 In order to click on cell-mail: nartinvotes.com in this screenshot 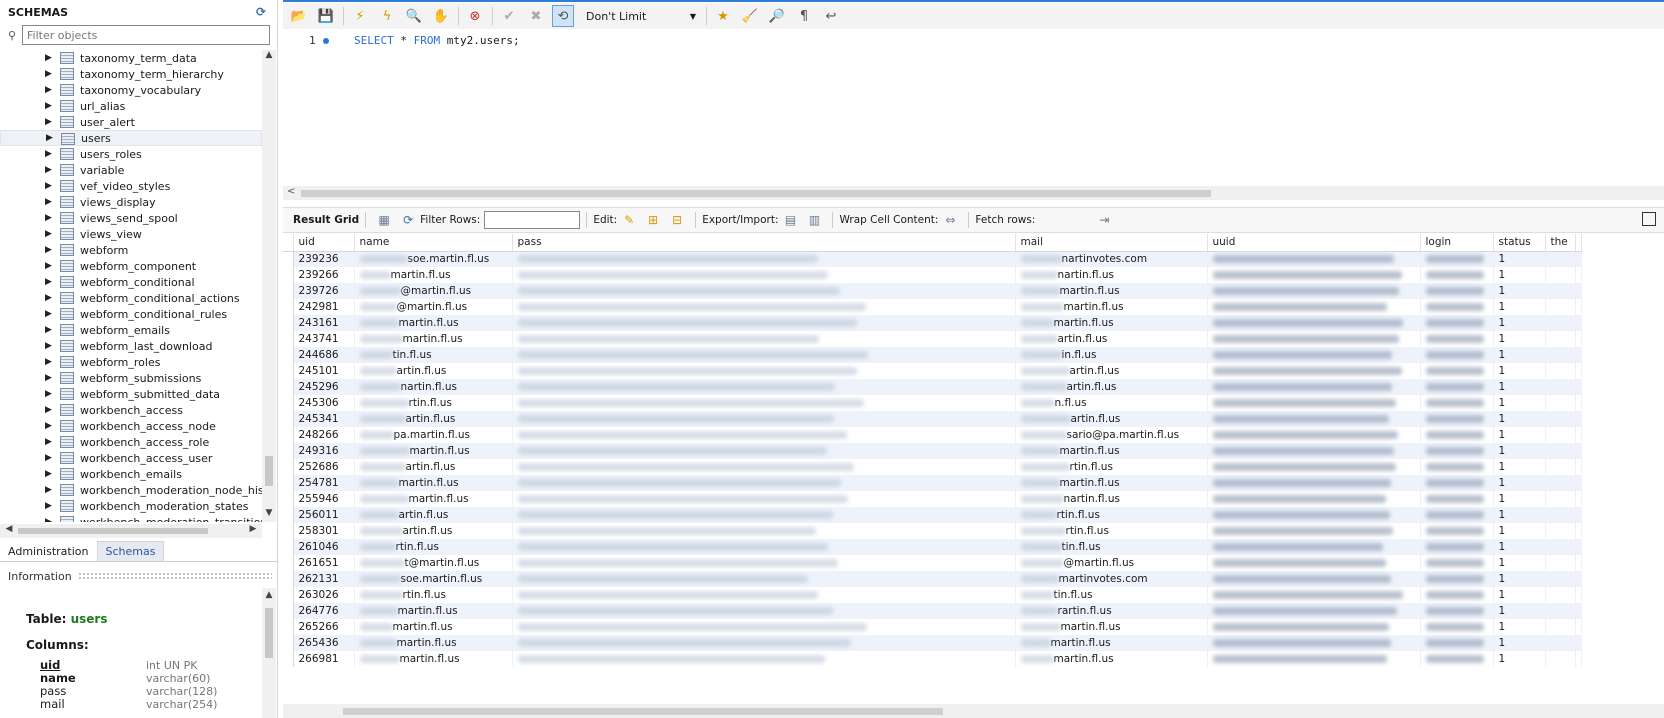, I will do `click(1111, 259)`.